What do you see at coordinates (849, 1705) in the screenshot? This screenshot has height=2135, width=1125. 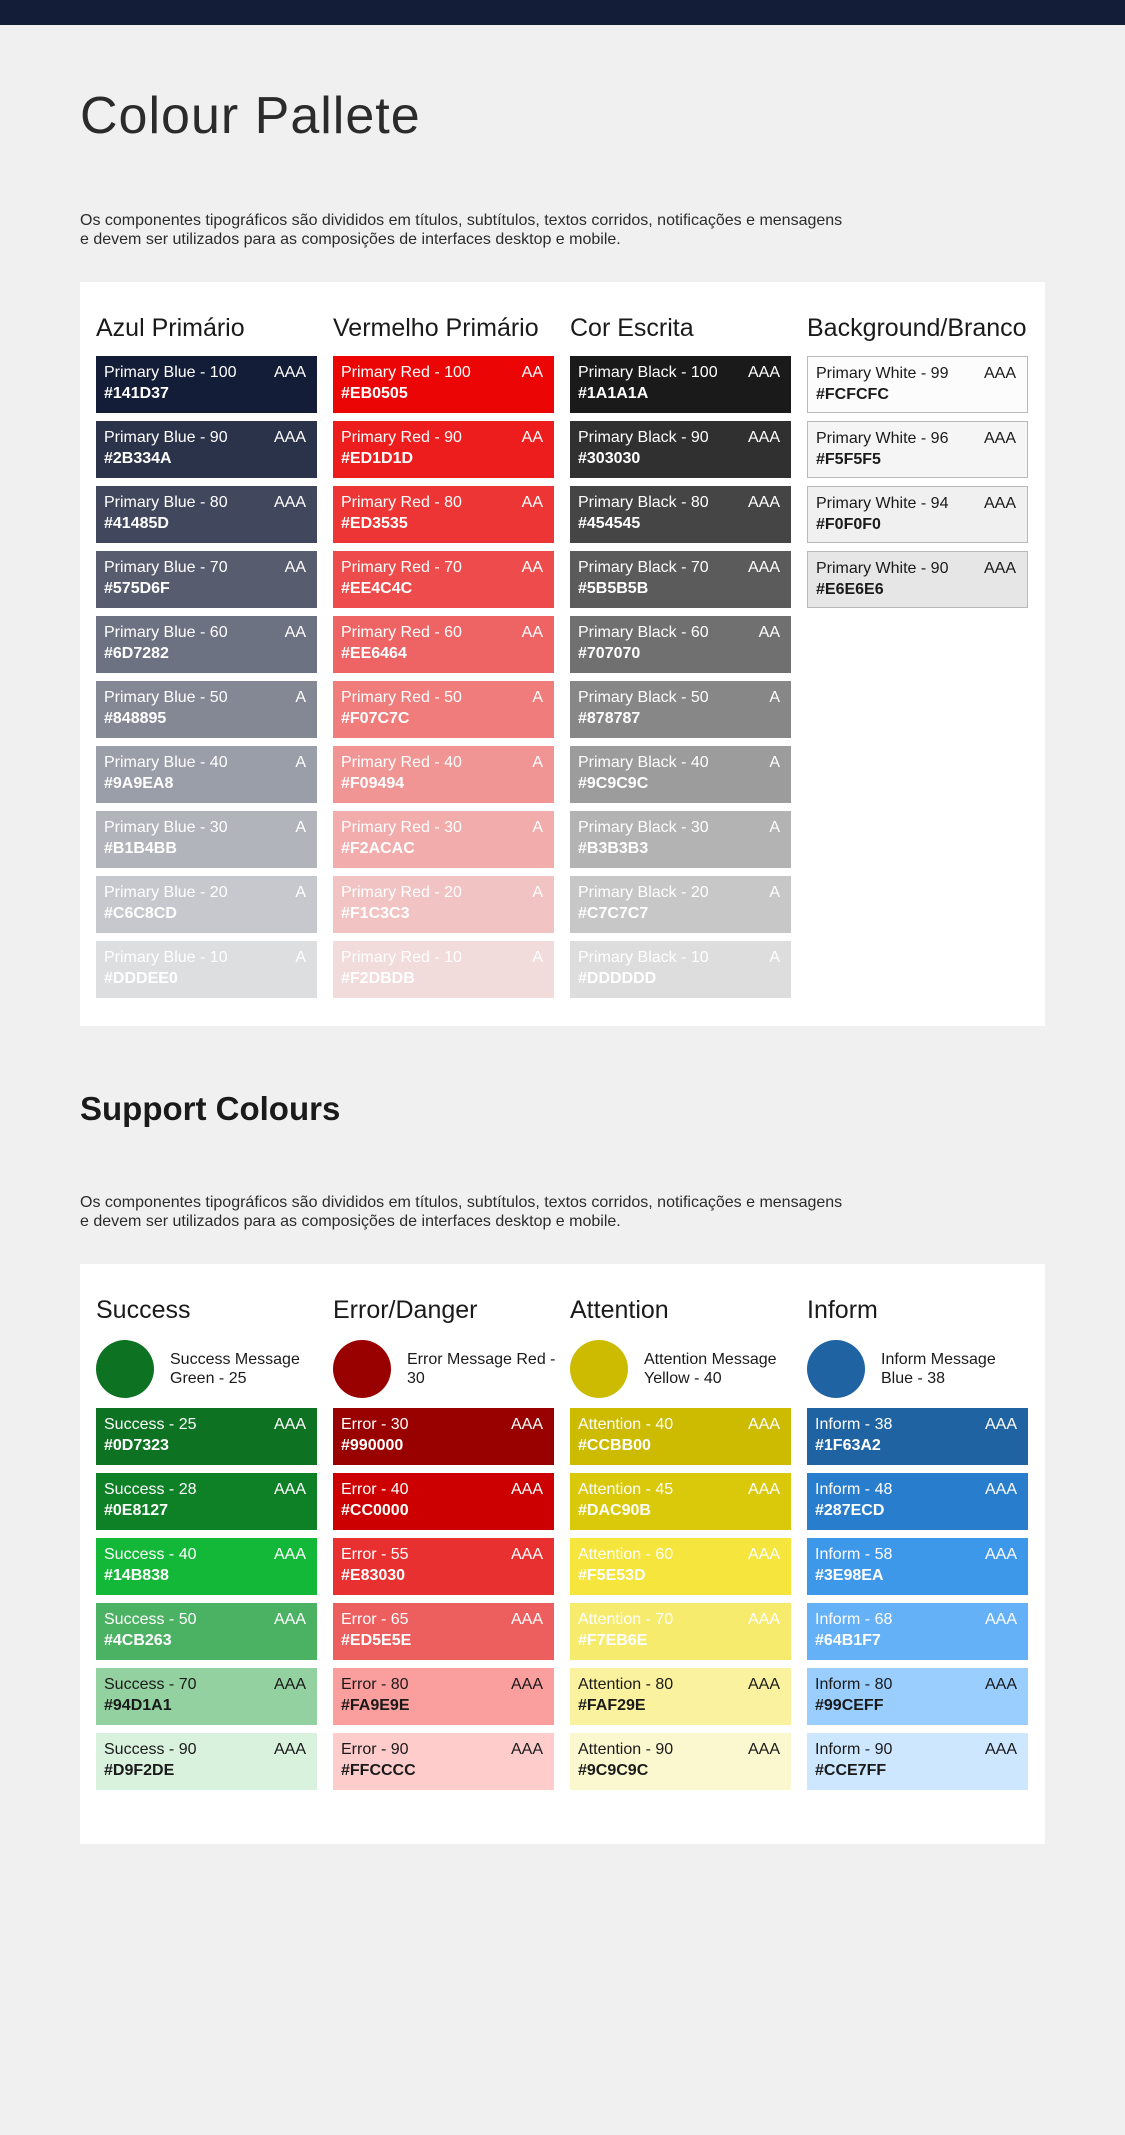 I see `swatch-hex: #99CEFF` at bounding box center [849, 1705].